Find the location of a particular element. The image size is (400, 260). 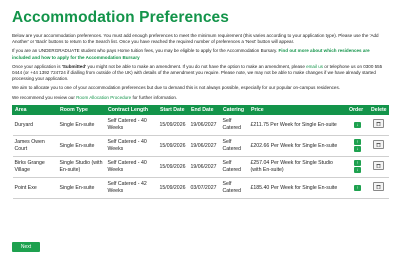

cell-contract: Self Catered - 42 Weeks is located at coordinates (131, 188).